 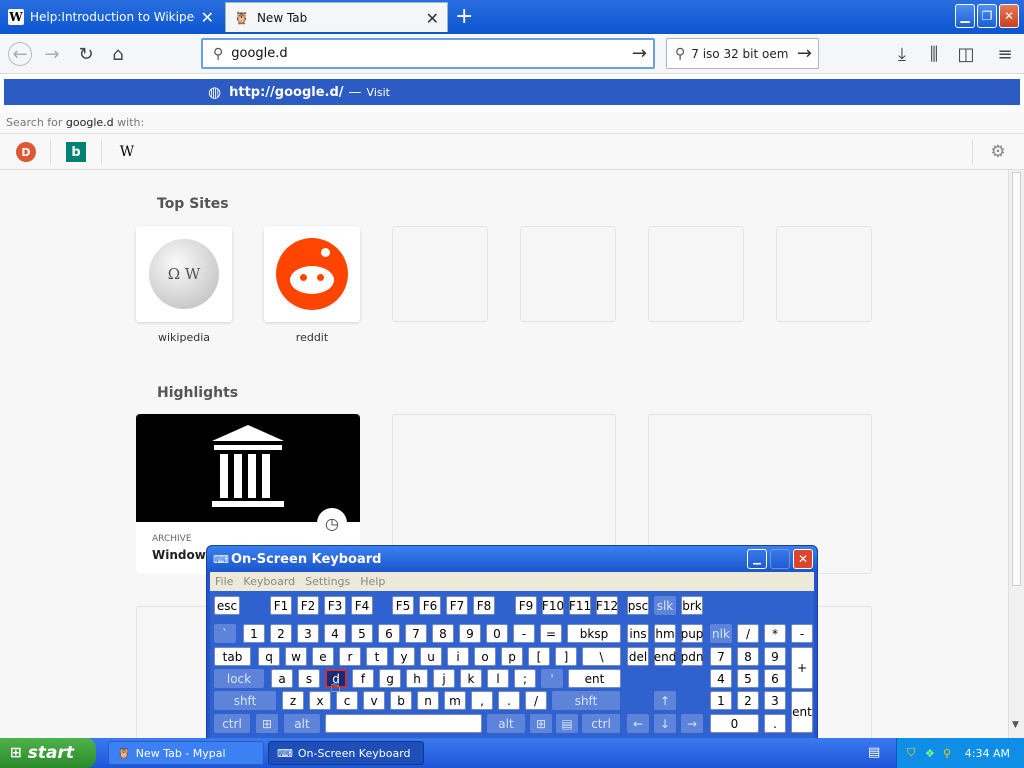 What do you see at coordinates (567, 723) in the screenshot?
I see `key-▤: ▤` at bounding box center [567, 723].